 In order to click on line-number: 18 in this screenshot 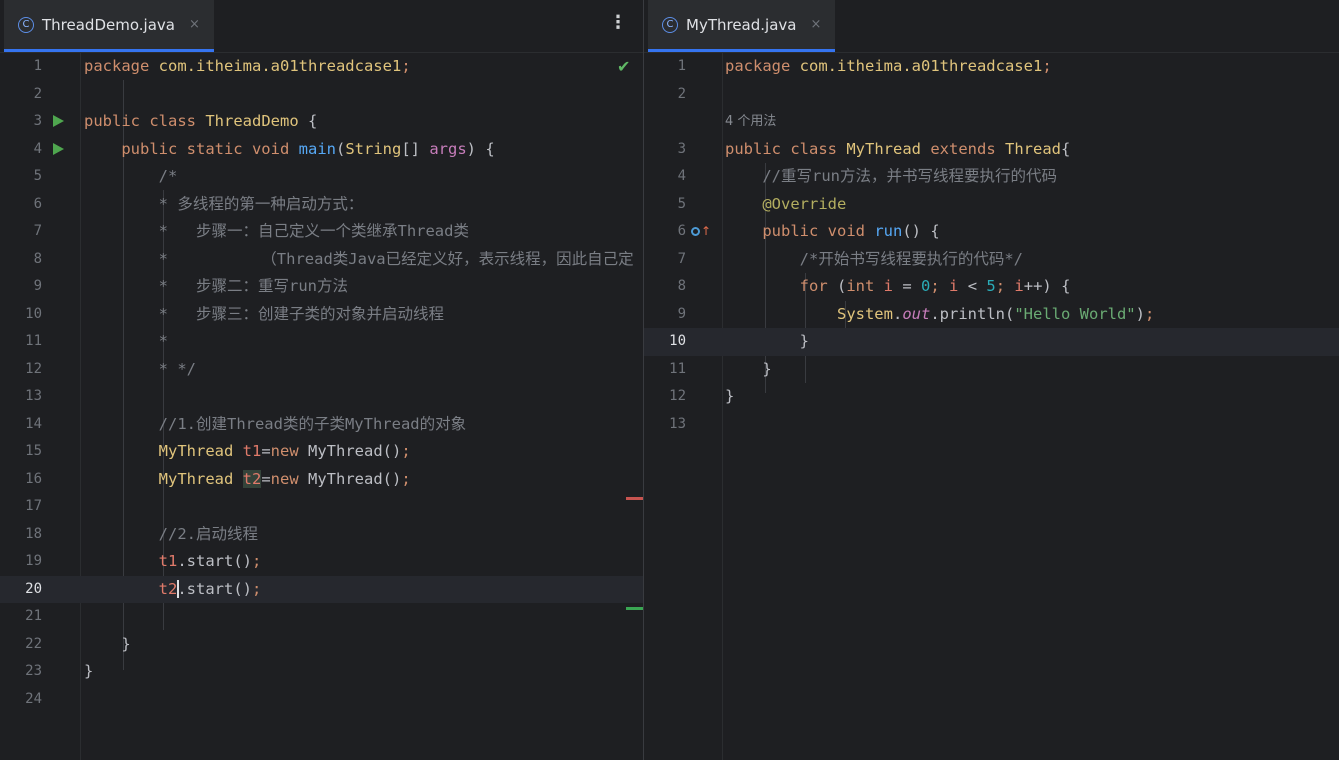, I will do `click(21, 535)`.